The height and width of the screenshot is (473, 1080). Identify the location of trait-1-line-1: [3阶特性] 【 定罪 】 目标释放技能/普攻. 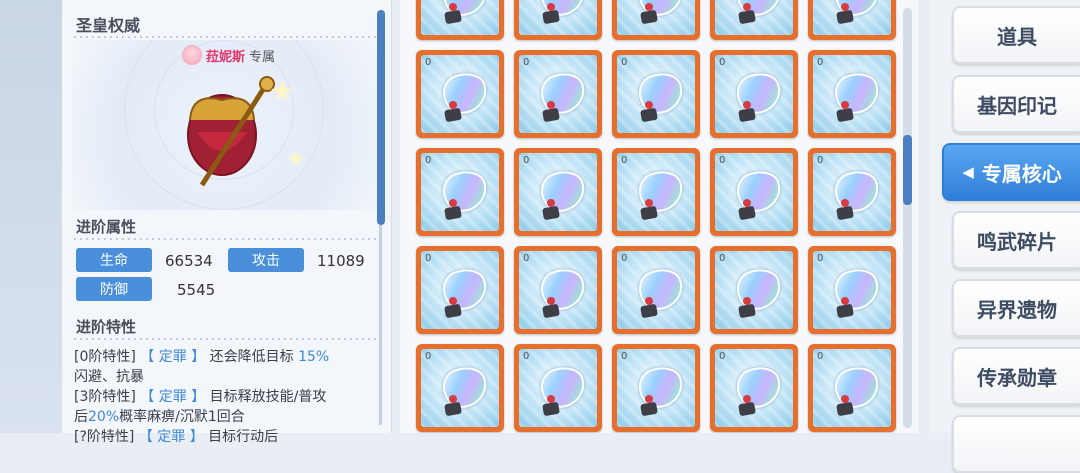
(200, 396).